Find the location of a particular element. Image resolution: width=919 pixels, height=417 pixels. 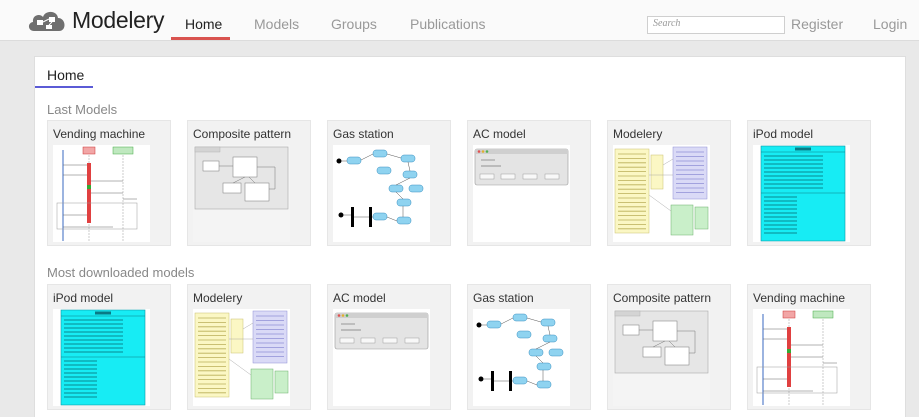

search-input: Search is located at coordinates (716, 25).